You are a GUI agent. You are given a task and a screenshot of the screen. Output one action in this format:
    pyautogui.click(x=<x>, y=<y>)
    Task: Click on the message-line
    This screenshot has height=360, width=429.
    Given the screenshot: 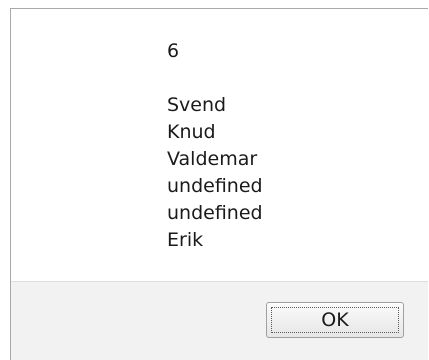 What is the action you would take?
    pyautogui.click(x=215, y=78)
    